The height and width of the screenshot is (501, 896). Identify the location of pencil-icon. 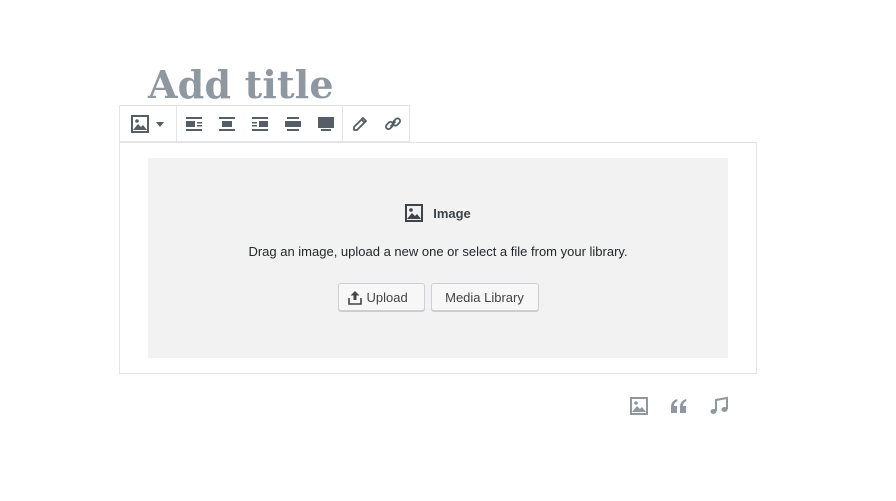
(359, 123).